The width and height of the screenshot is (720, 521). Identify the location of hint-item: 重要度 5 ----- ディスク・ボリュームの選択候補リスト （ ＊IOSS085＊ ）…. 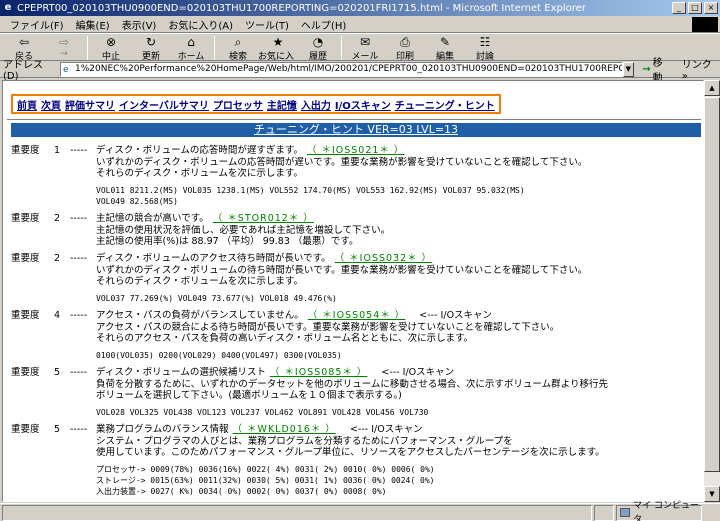
(356, 392).